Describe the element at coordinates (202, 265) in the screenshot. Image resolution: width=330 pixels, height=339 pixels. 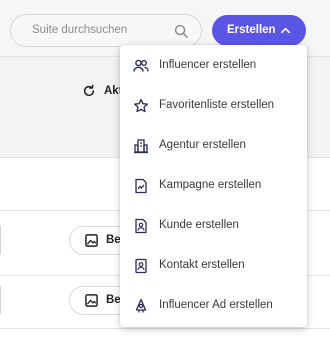
I see `menu-item-label: Kontakt erstellen` at that location.